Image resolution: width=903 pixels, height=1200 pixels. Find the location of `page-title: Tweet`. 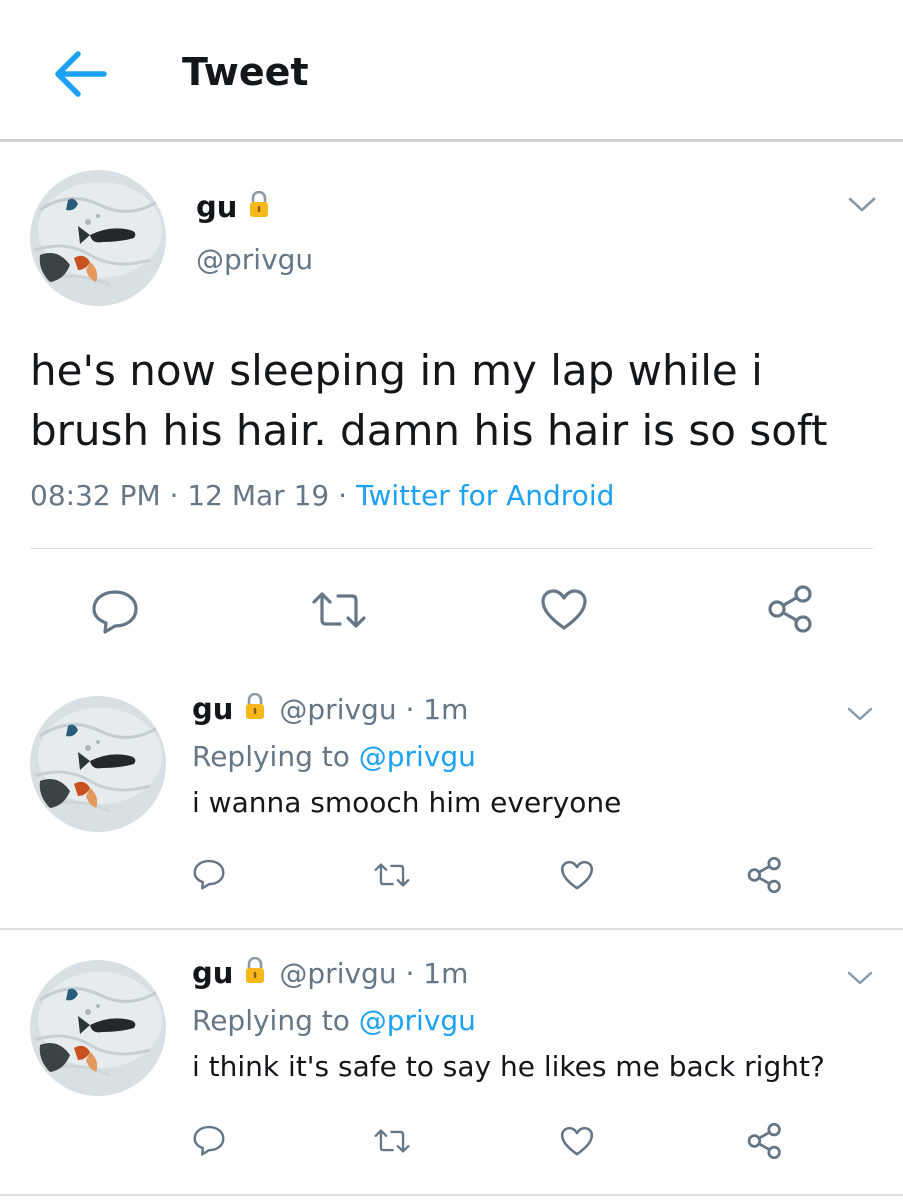

page-title: Tweet is located at coordinates (245, 72).